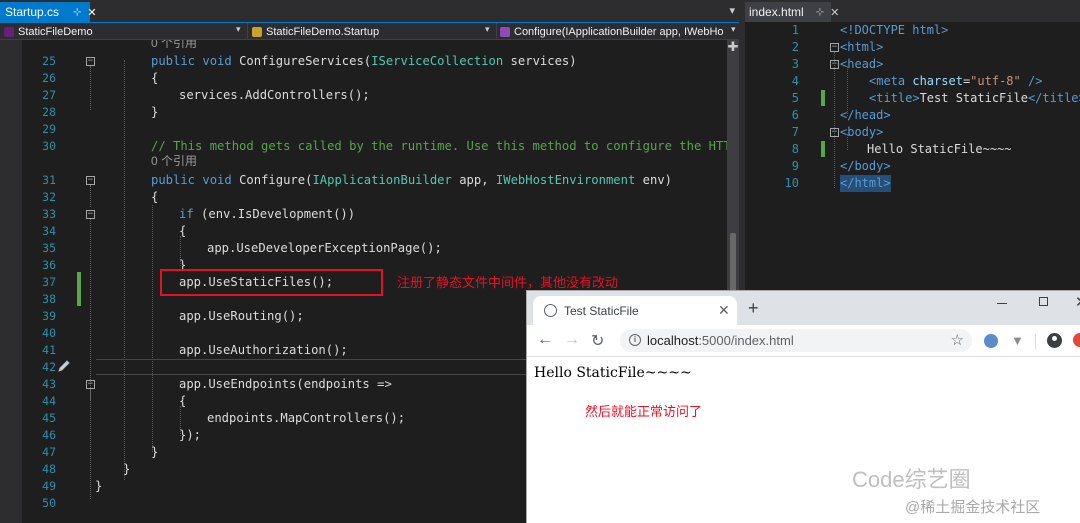 This screenshot has width=1080, height=523. I want to click on html-line: <head>, so click(862, 64).